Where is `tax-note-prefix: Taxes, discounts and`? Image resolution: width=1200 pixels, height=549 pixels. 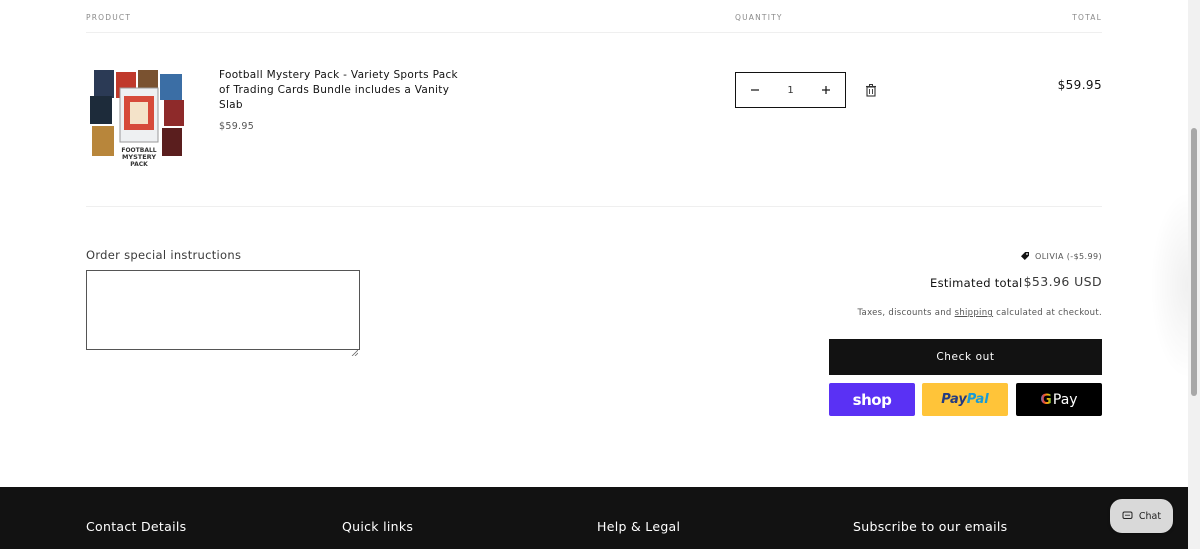
tax-note-prefix: Taxes, discounts and is located at coordinates (906, 313).